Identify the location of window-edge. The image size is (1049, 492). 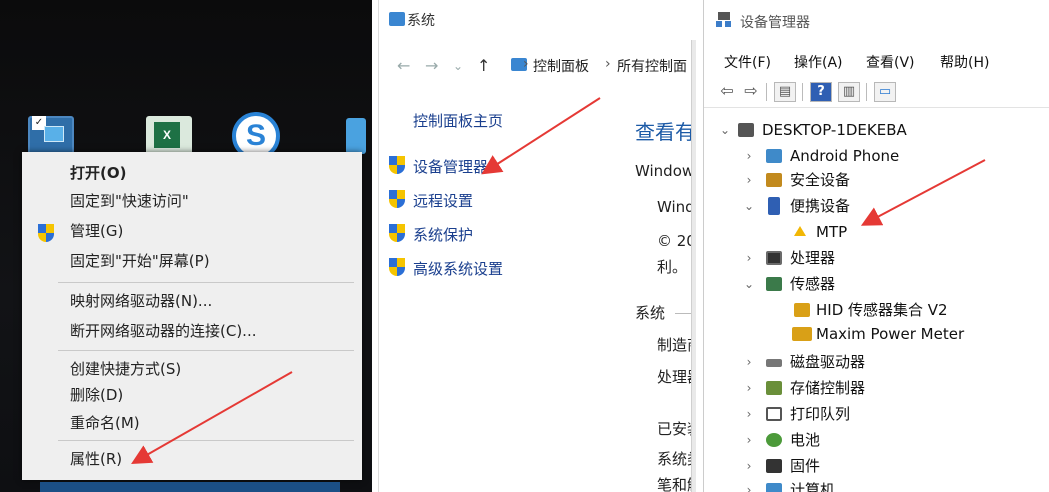
(693, 266).